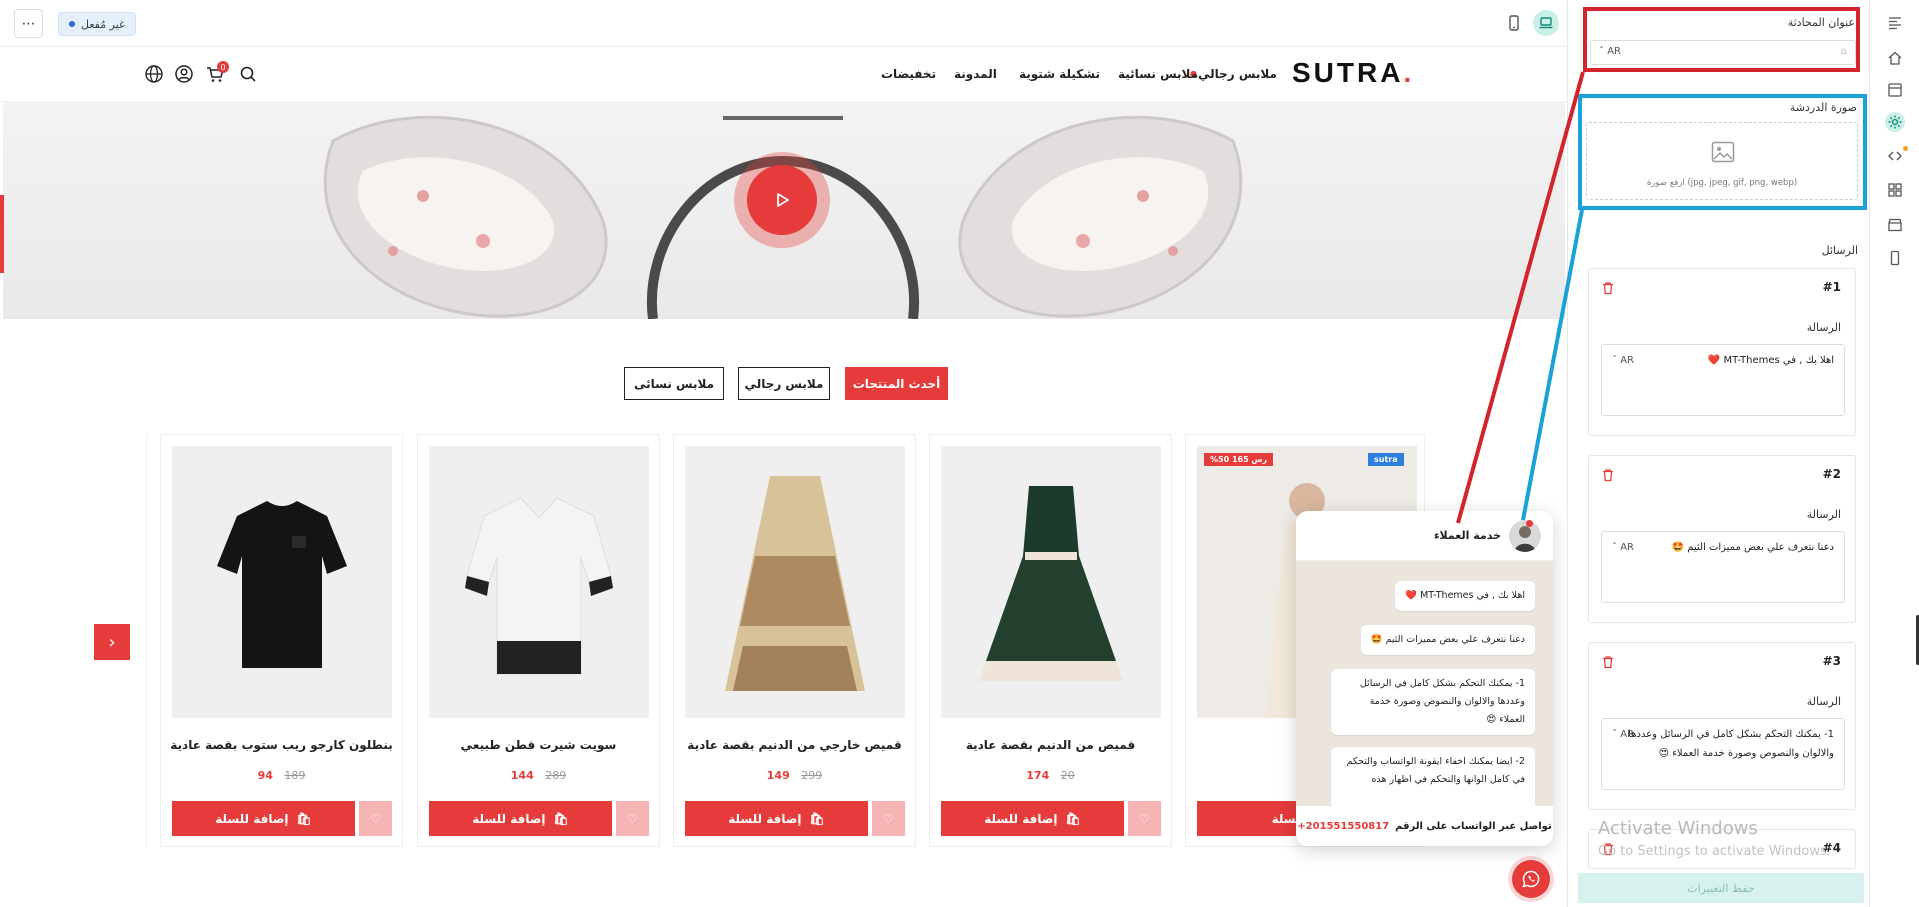 Image resolution: width=1919 pixels, height=907 pixels. I want to click on nav-item-women: ملابس نسائية, so click(1158, 74).